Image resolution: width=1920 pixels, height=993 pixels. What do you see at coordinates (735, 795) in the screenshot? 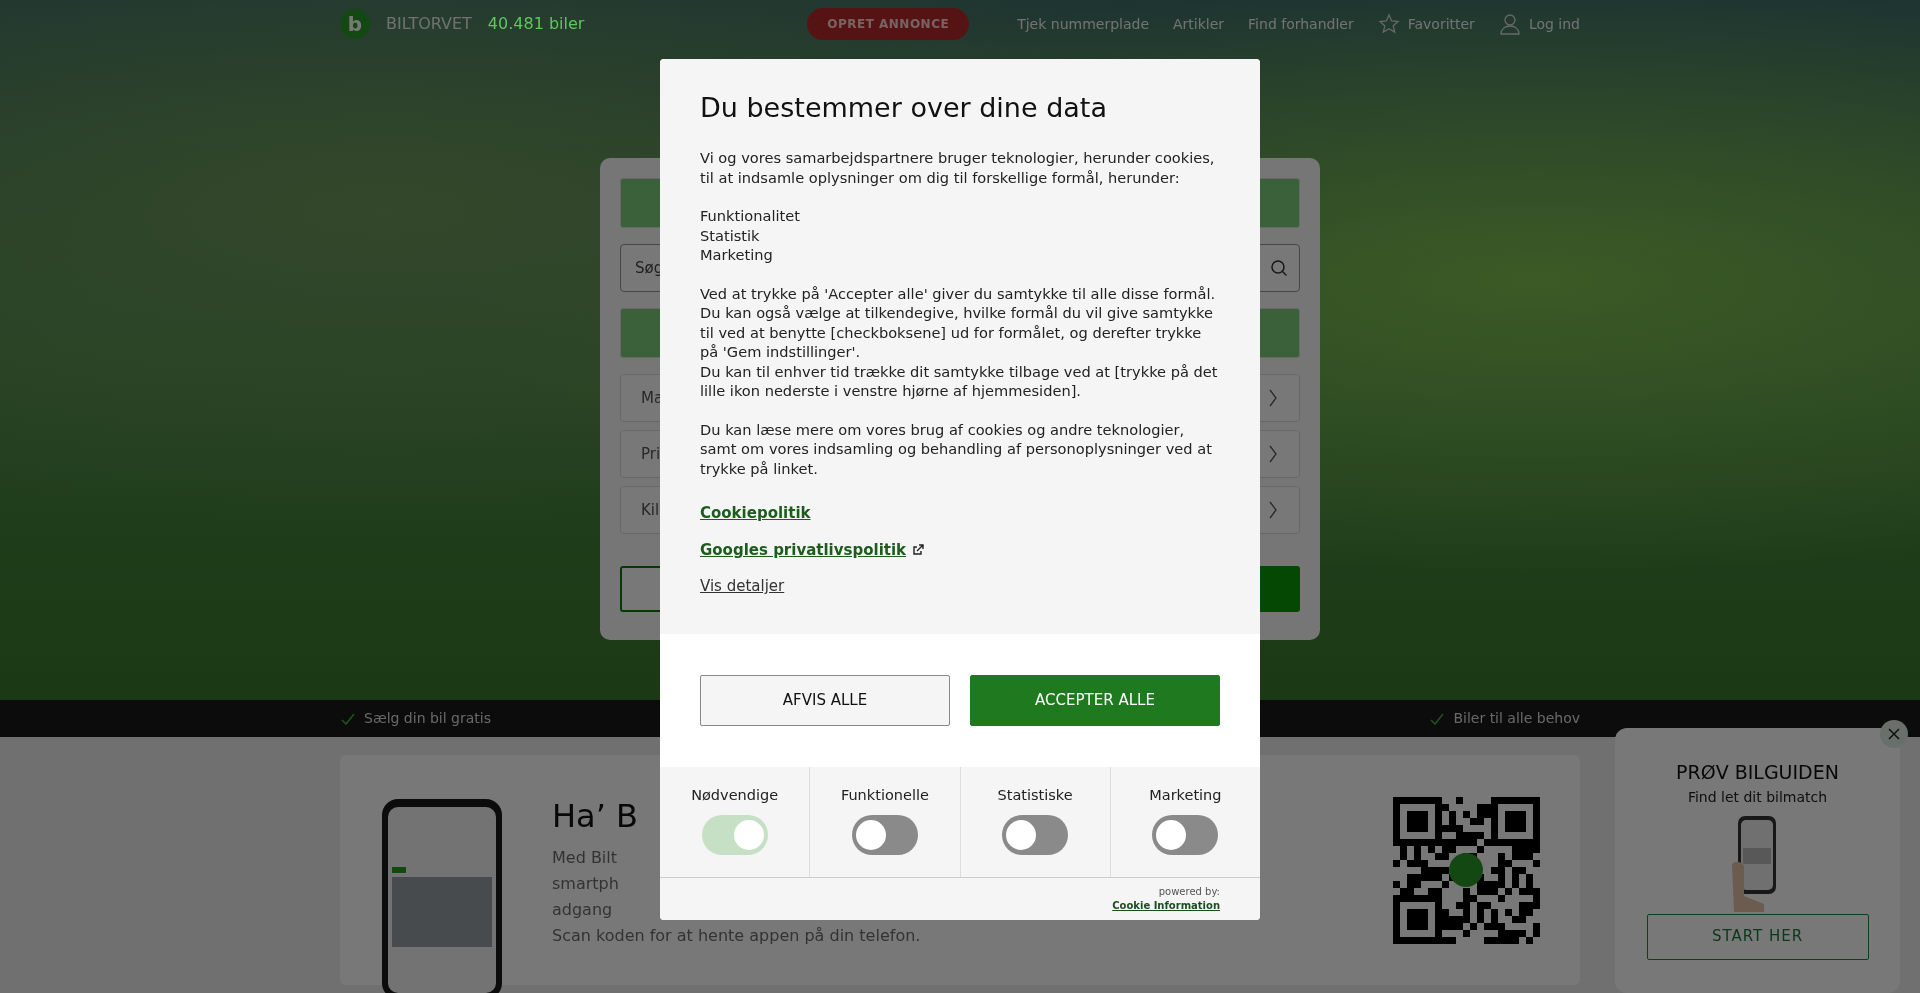
I see `category-label: Nødvendige` at bounding box center [735, 795].